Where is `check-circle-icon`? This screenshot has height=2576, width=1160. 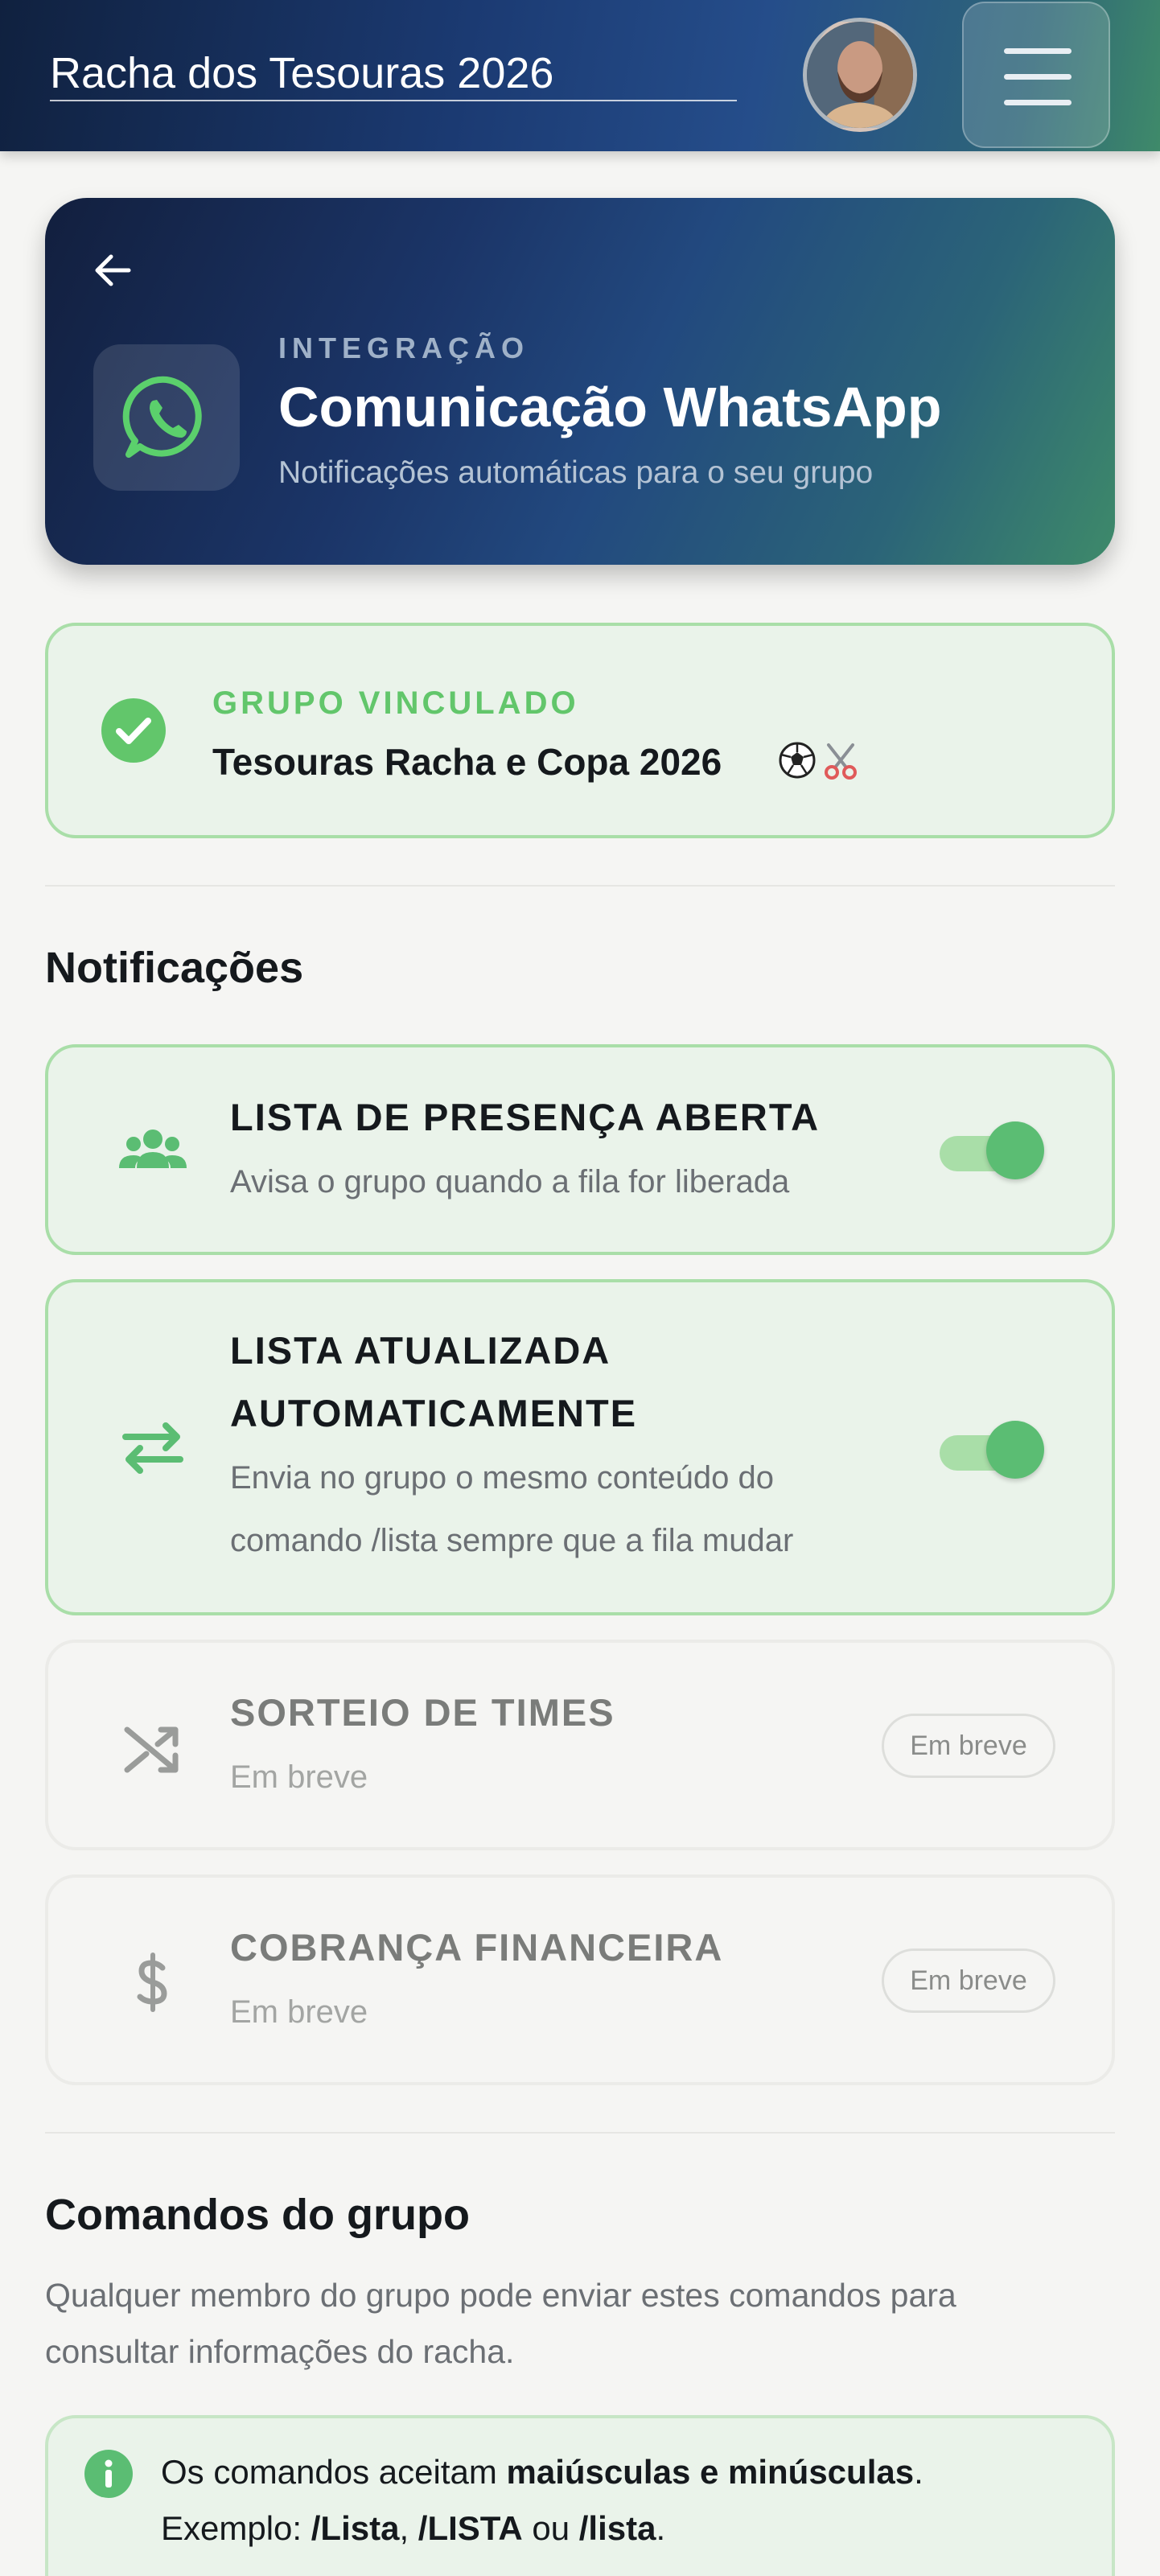 check-circle-icon is located at coordinates (133, 730).